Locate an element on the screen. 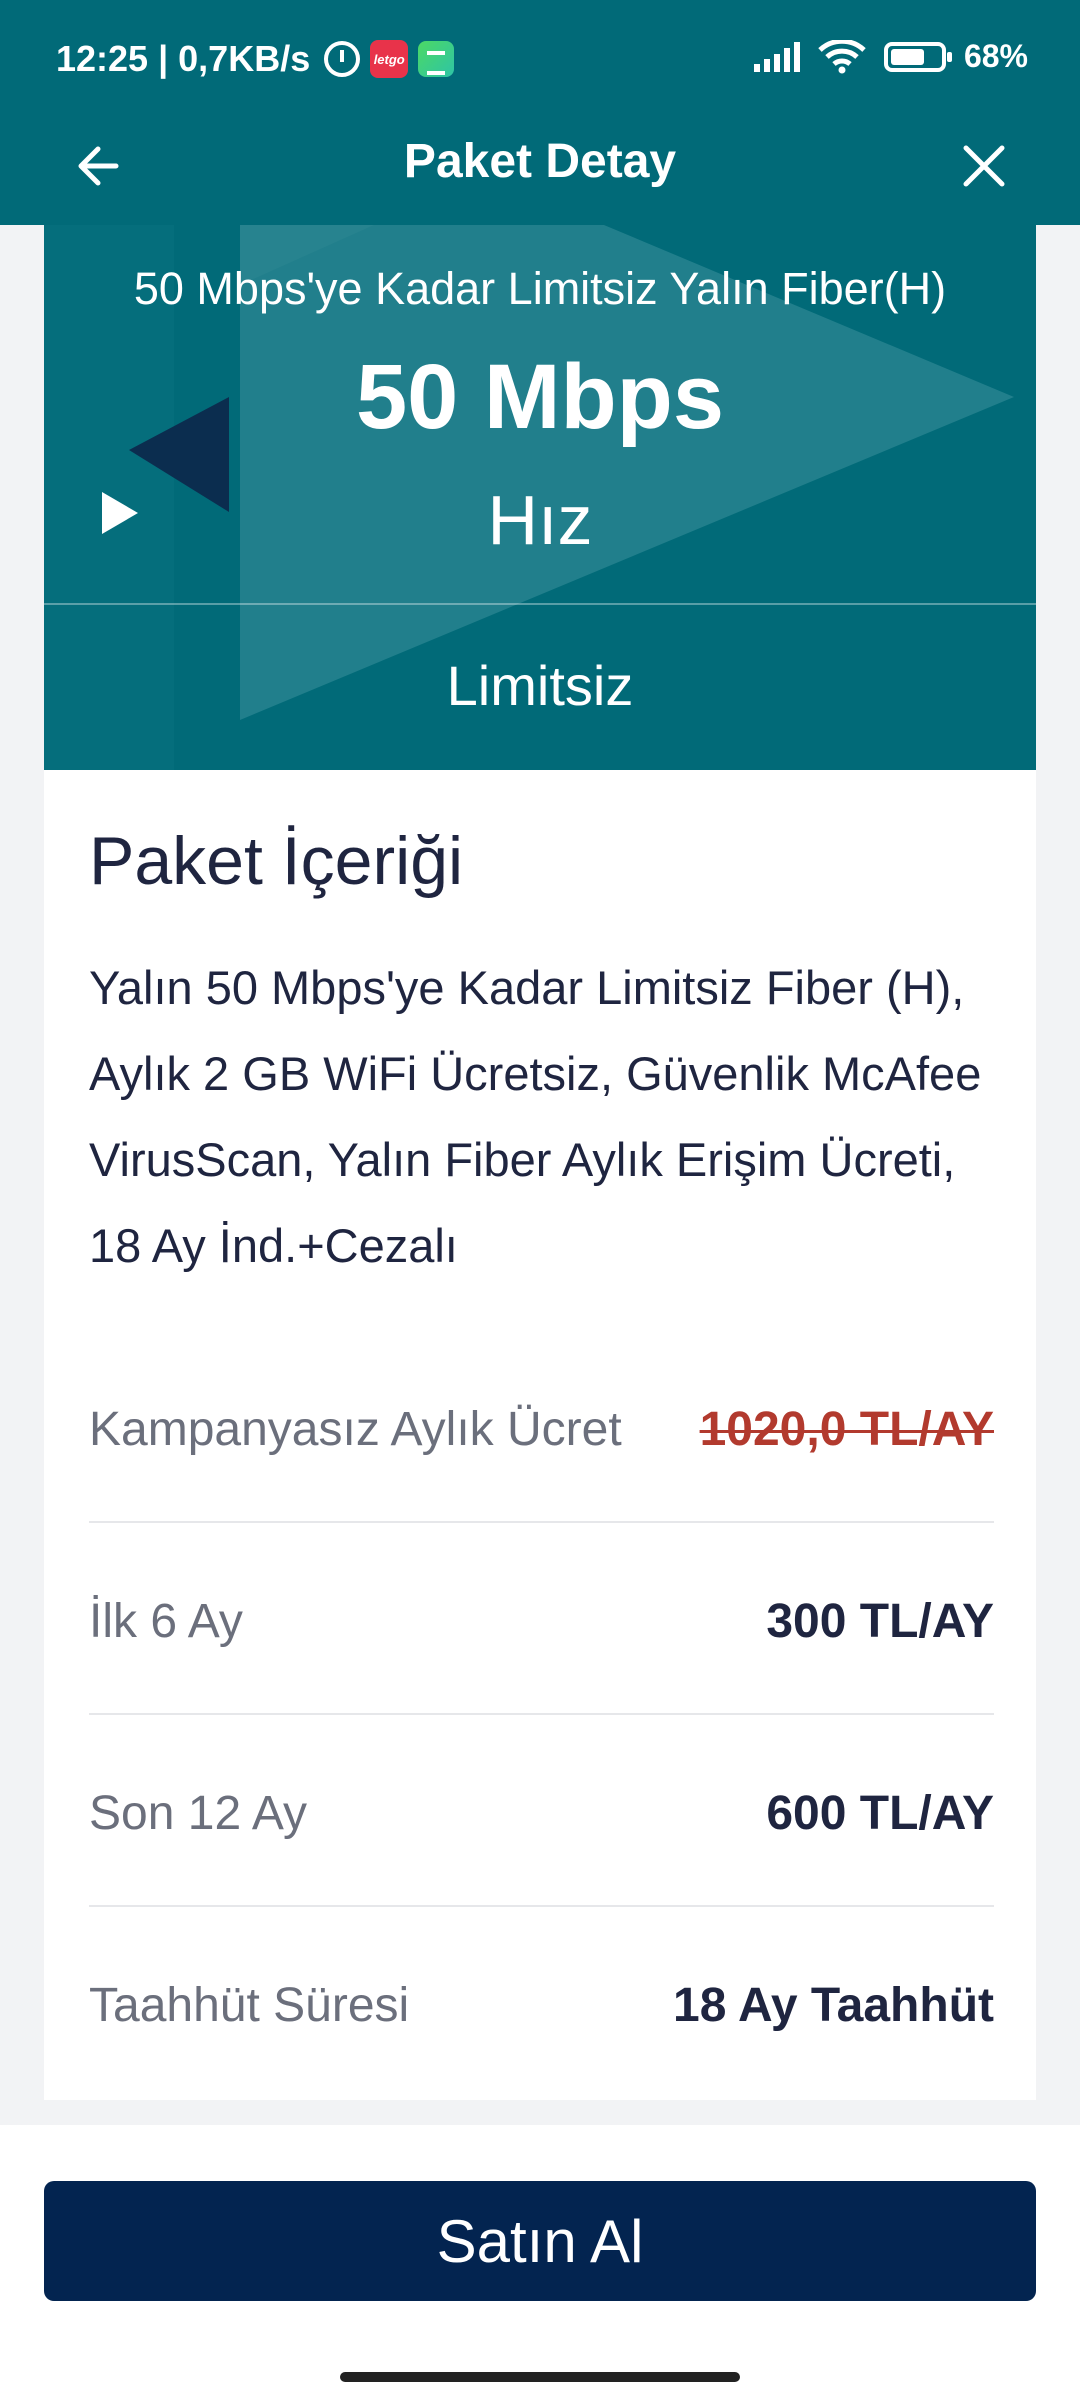 This screenshot has width=1080, height=2400. package-speed: 50 Mbps is located at coordinates (540, 397).